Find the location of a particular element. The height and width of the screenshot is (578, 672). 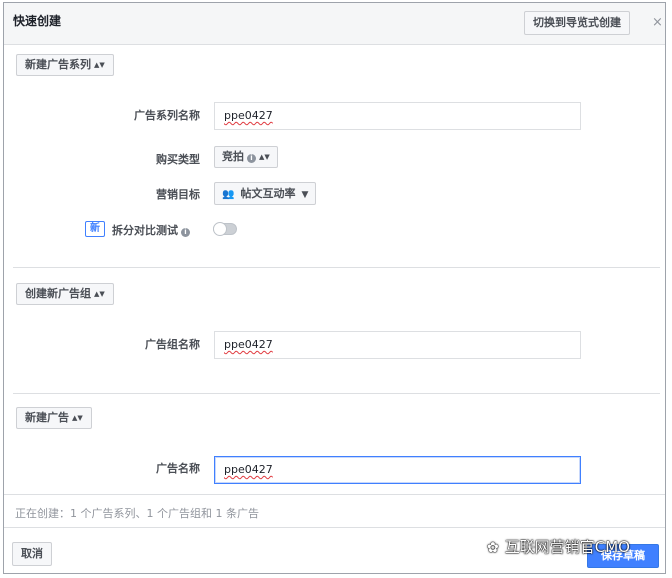

objective-select: 👥 帖文互动率 ▼ is located at coordinates (265, 193).